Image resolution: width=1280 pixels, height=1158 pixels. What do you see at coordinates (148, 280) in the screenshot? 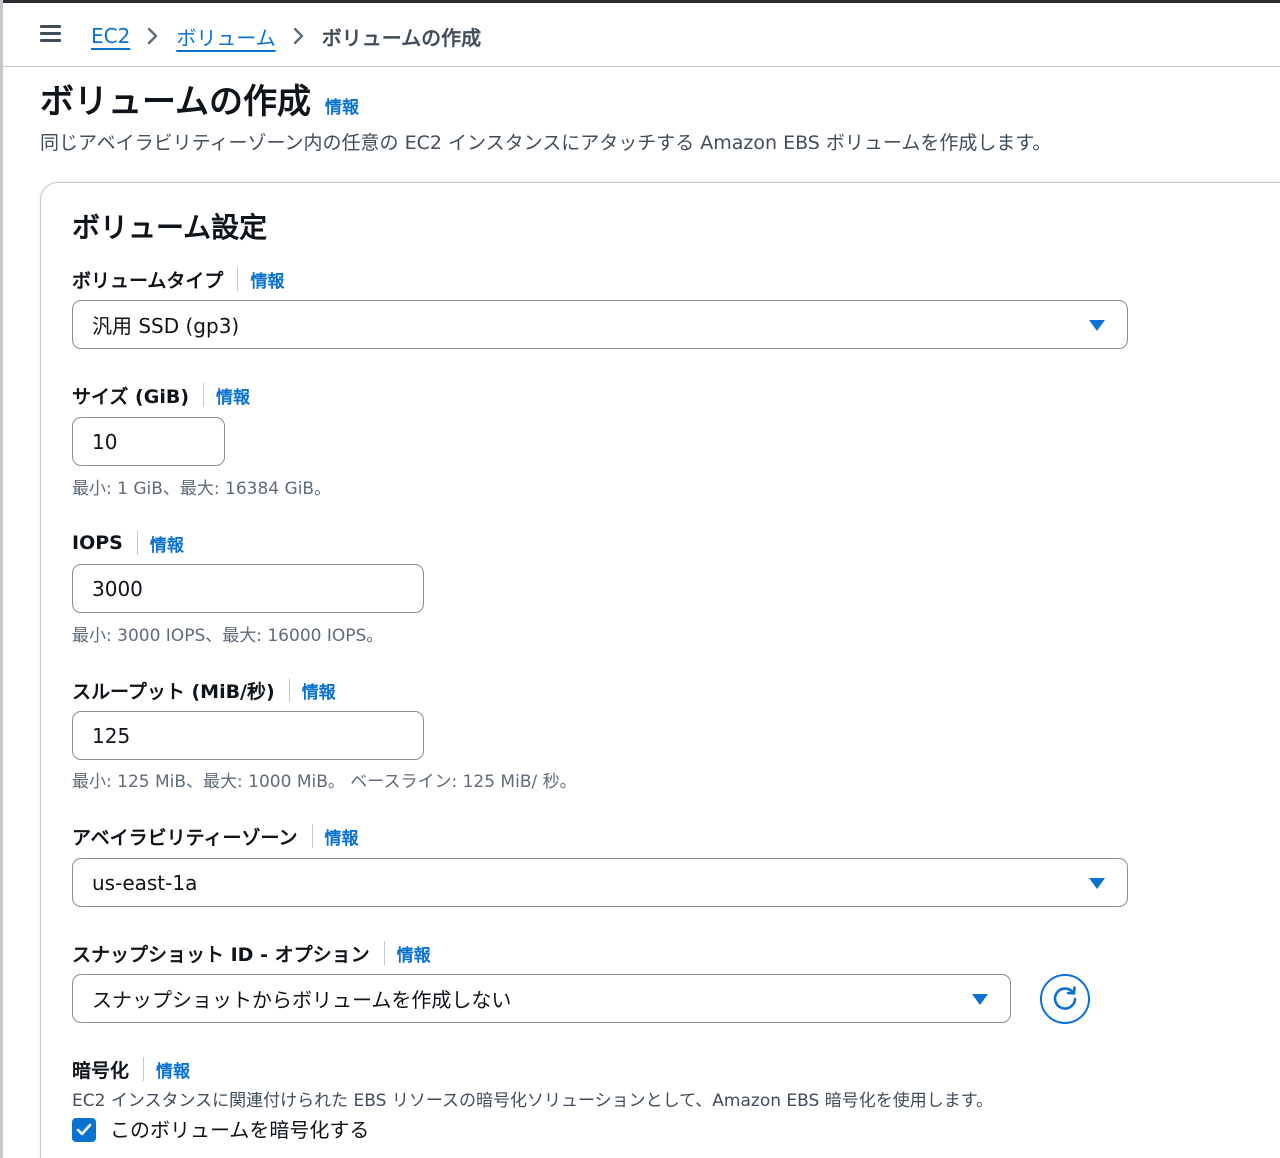
I see `volume-type-label-text: ボリュームタイプ` at bounding box center [148, 280].